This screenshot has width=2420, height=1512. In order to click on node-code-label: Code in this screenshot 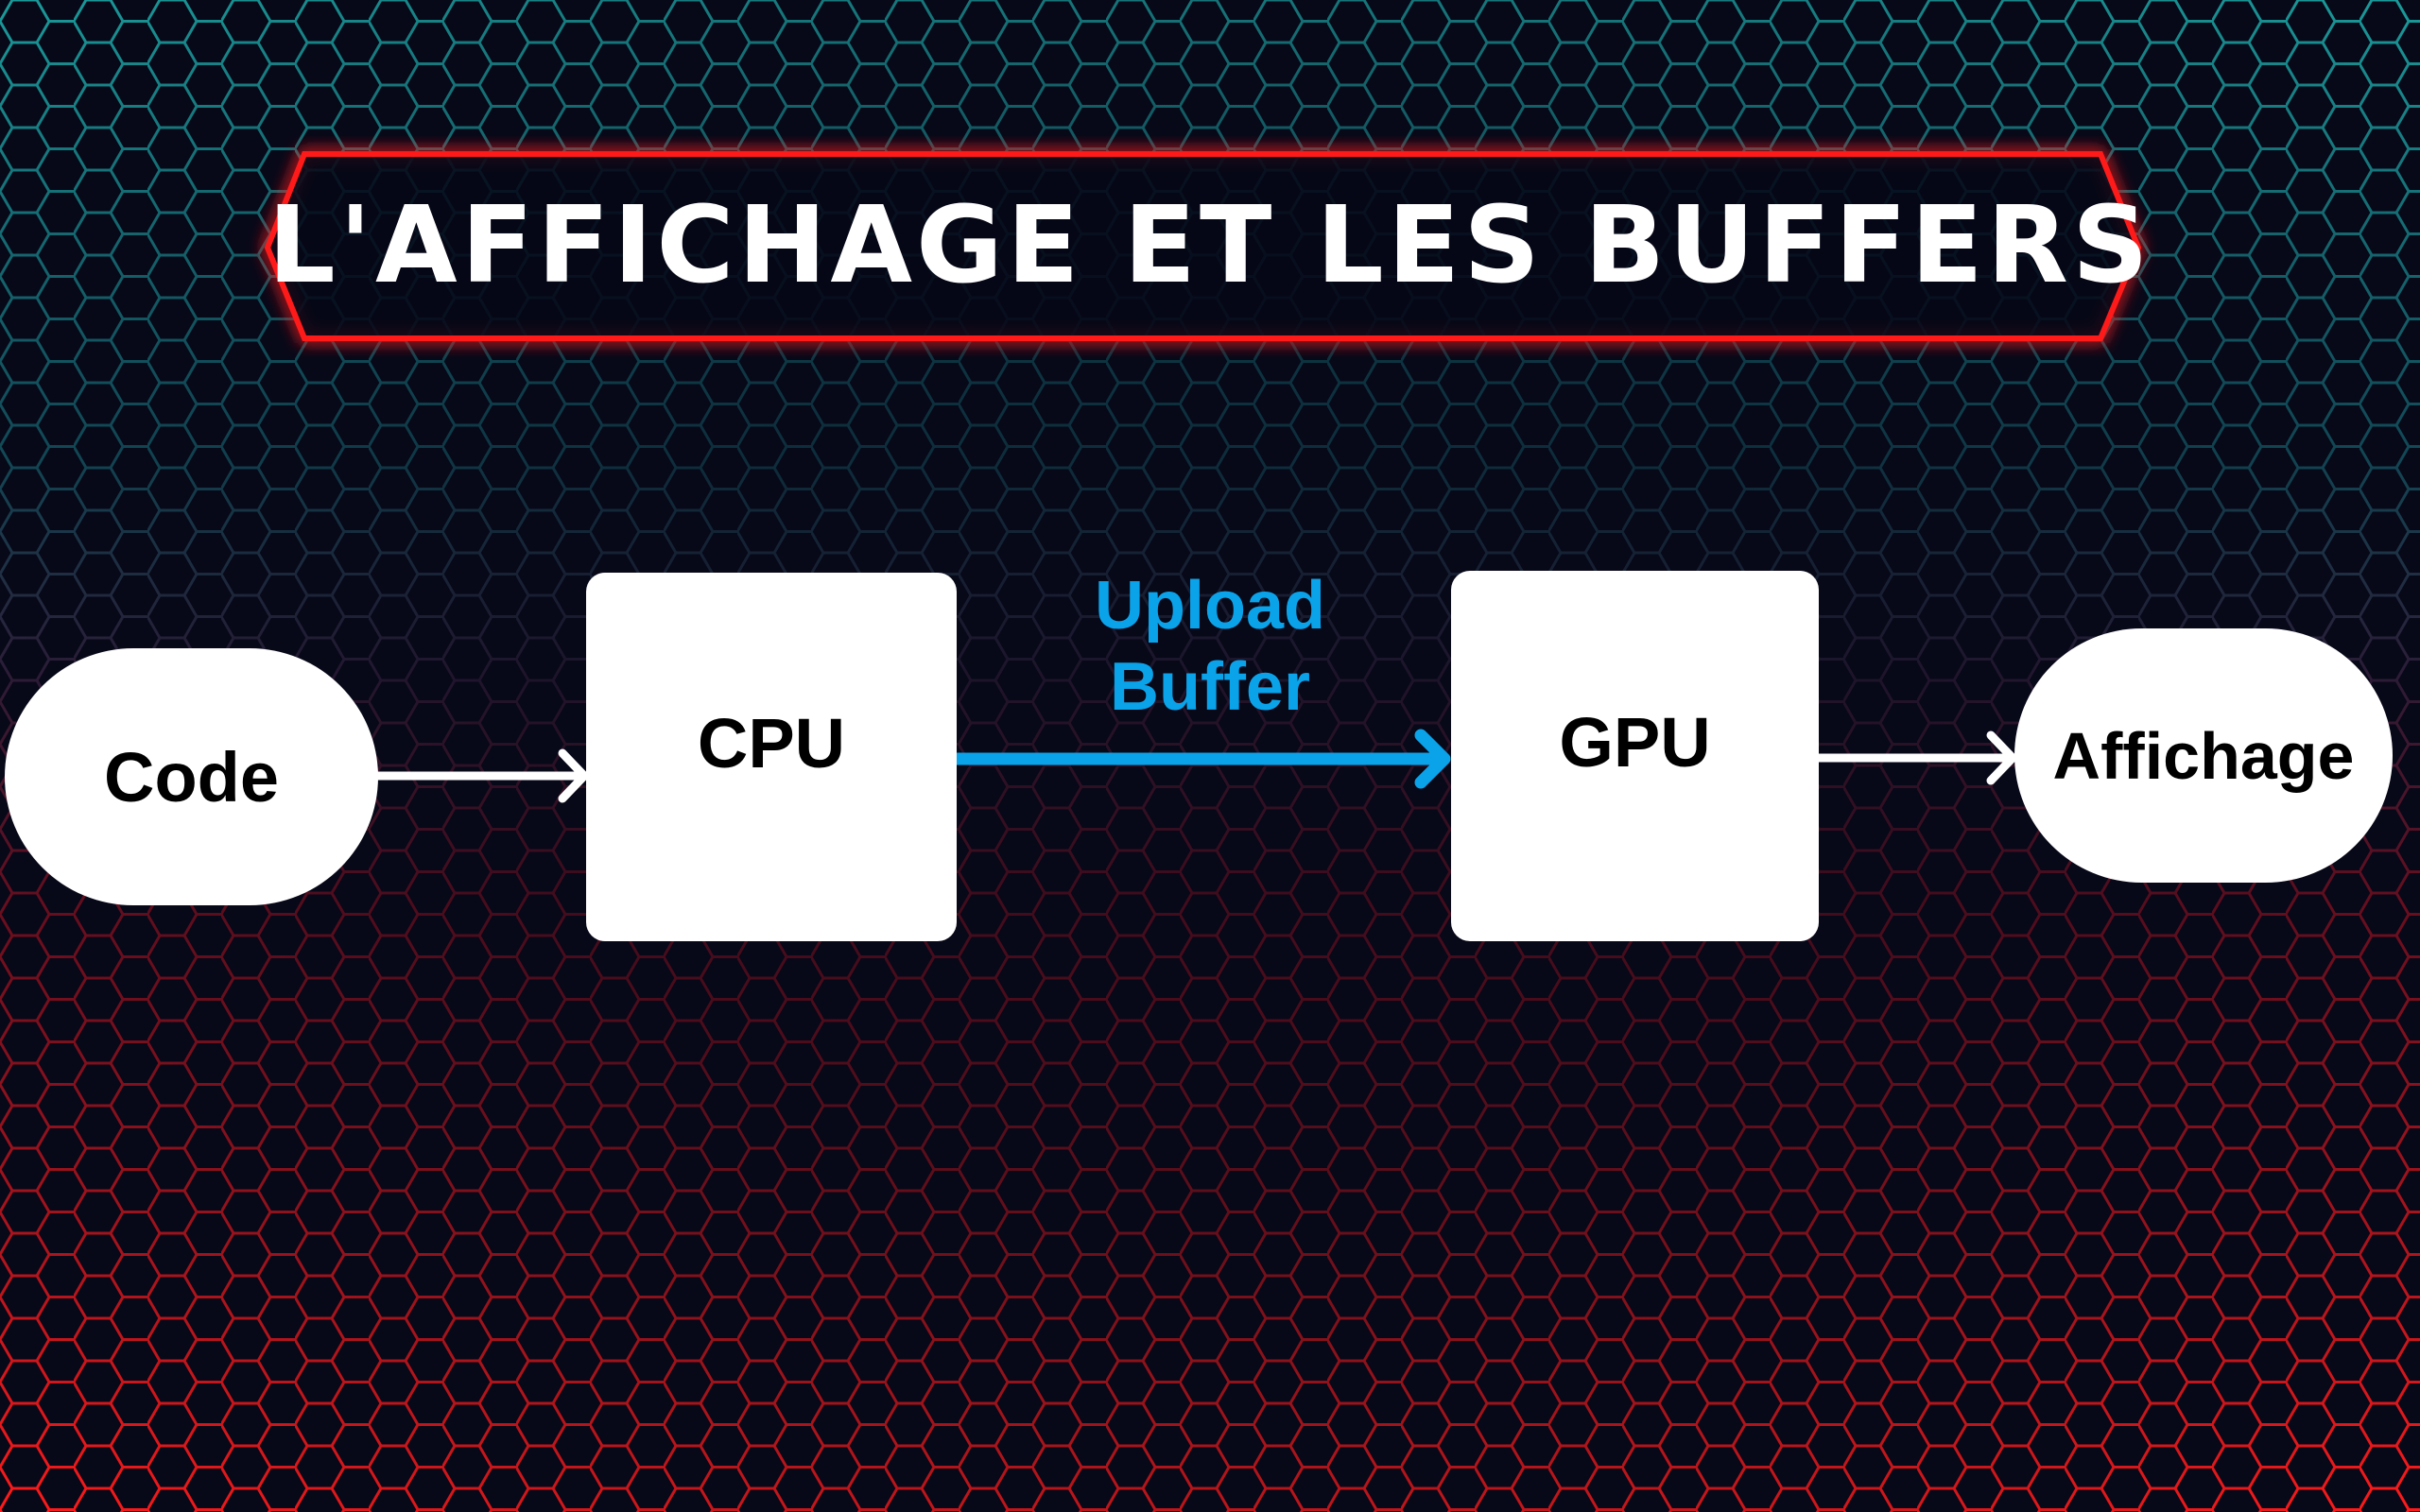, I will do `click(191, 776)`.